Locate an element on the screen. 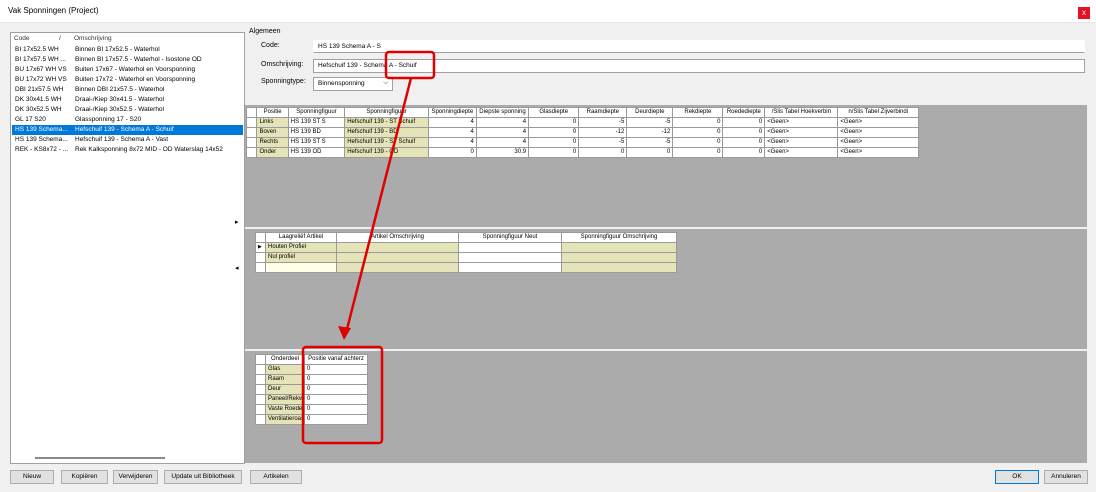 Image resolution: width=1096 pixels, height=492 pixels. column-header: Onderdeel is located at coordinates (285, 359).